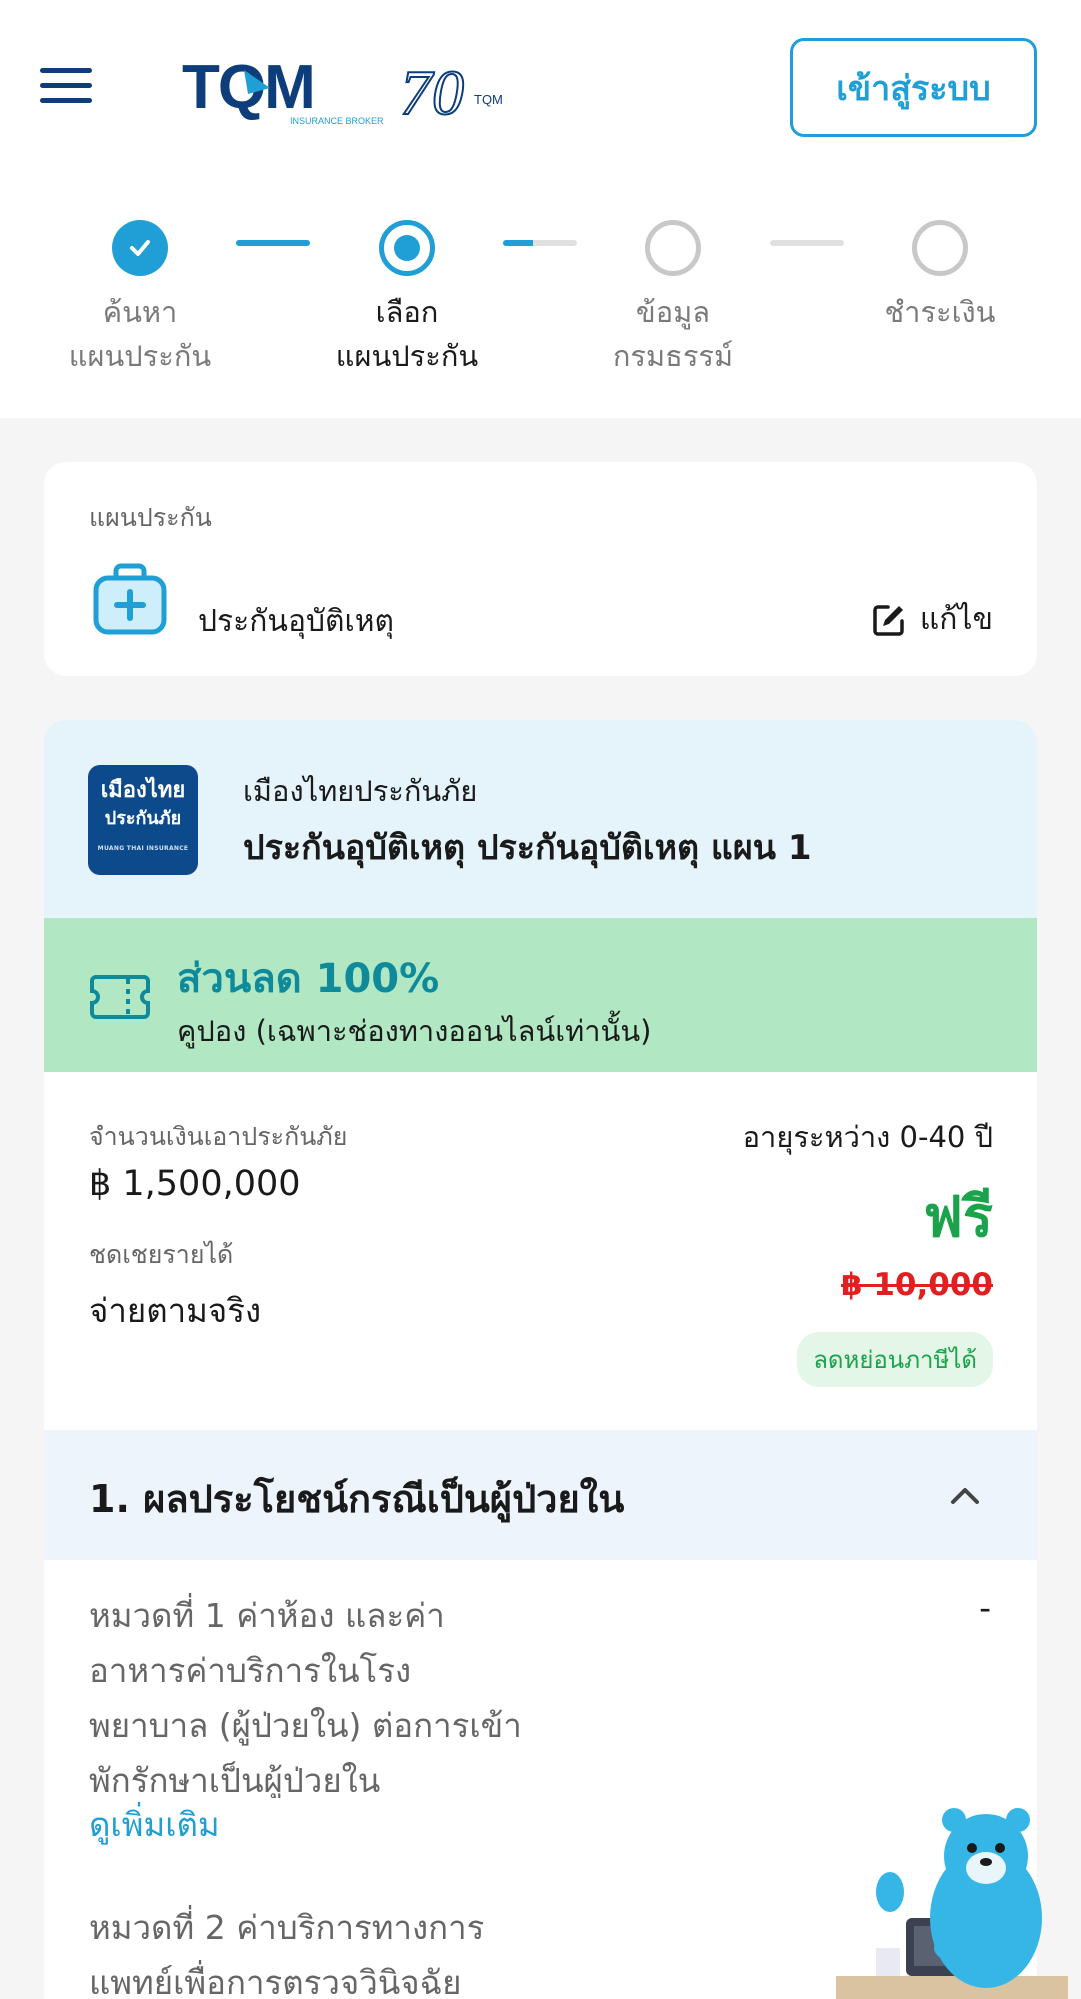 This screenshot has width=1081, height=1999. What do you see at coordinates (347, 93) in the screenshot?
I see `tqm-logo: TQM INSURANCE BROKER 70 TQM` at bounding box center [347, 93].